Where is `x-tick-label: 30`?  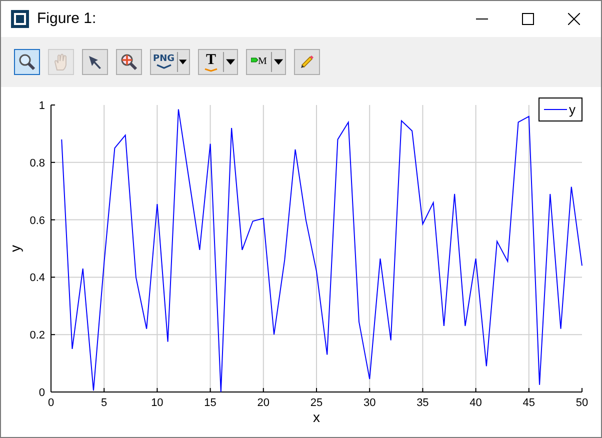 x-tick-label: 30 is located at coordinates (369, 403).